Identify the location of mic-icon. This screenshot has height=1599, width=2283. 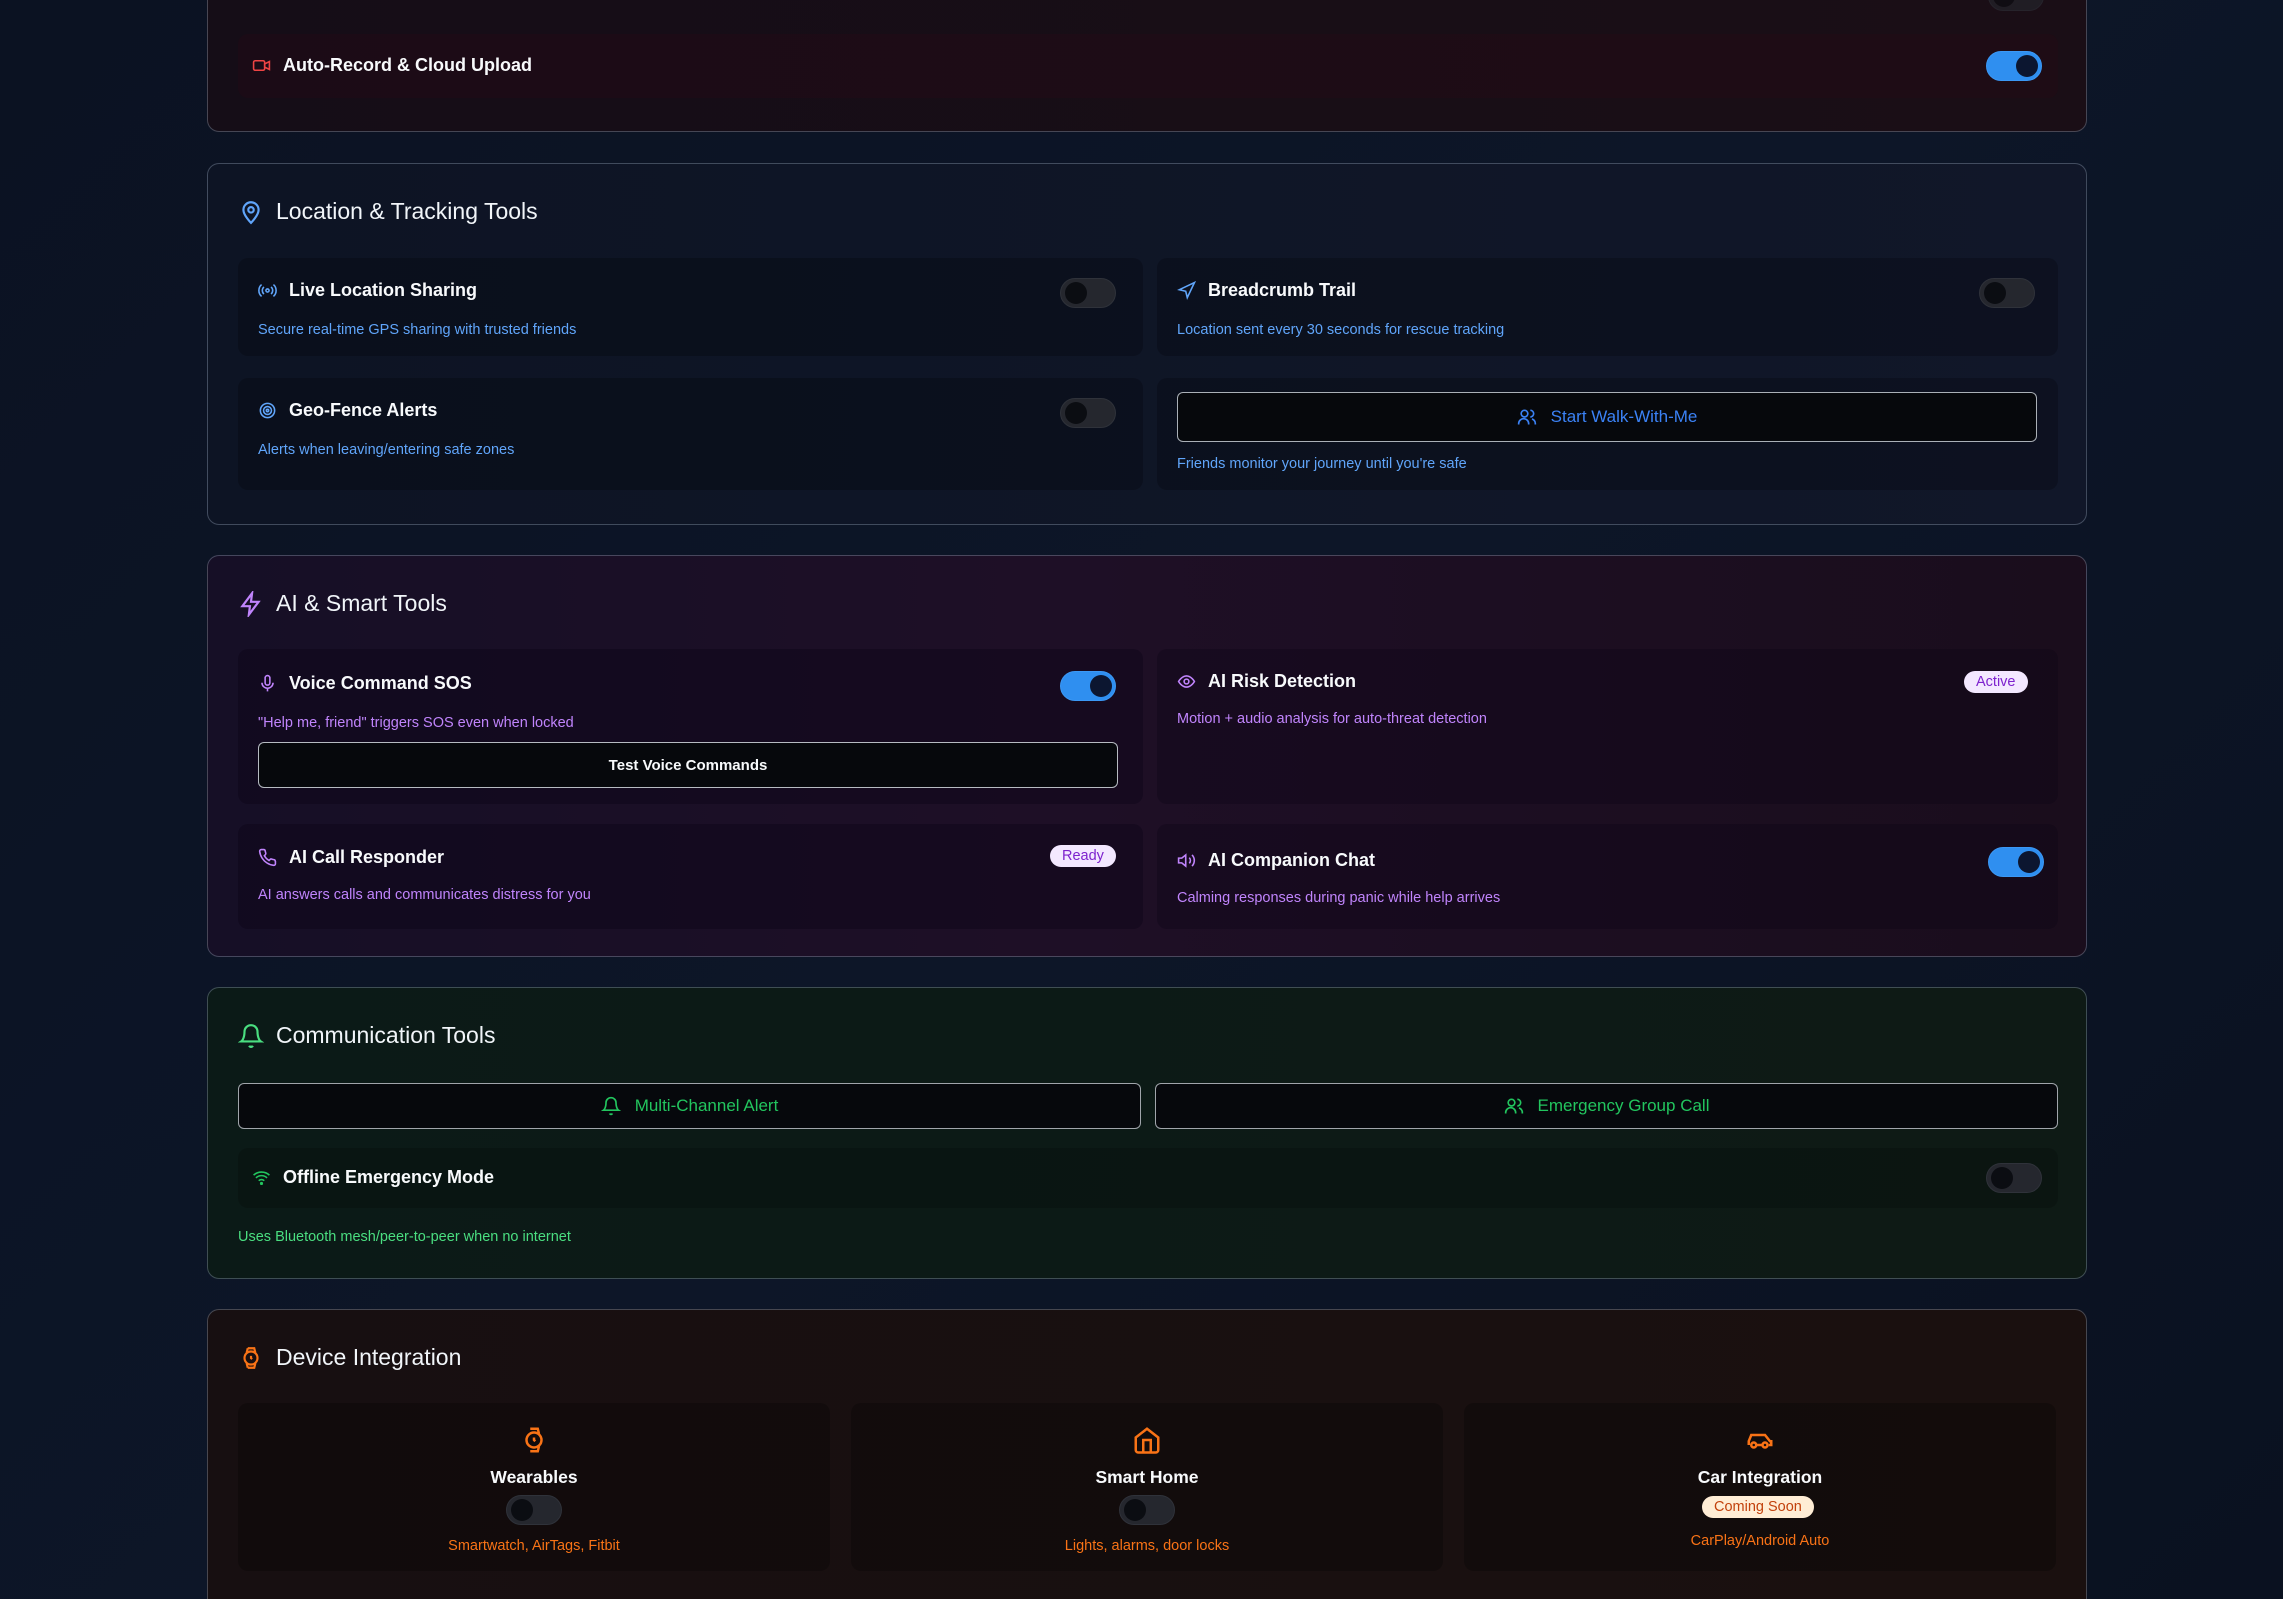
(267, 683).